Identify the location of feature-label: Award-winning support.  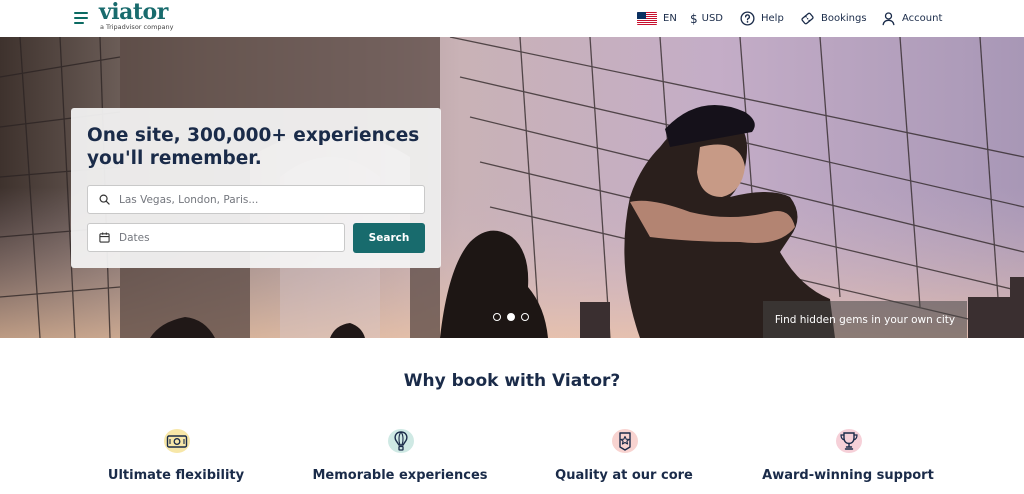
(848, 475).